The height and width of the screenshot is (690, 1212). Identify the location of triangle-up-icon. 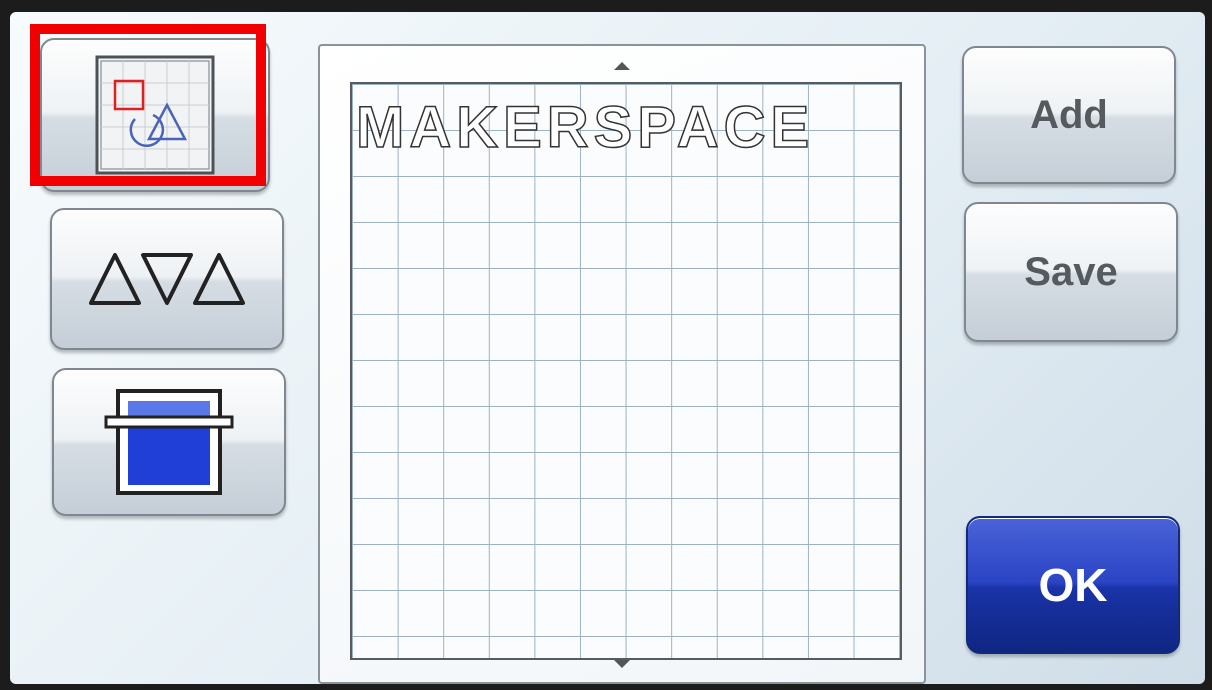
(622, 66).